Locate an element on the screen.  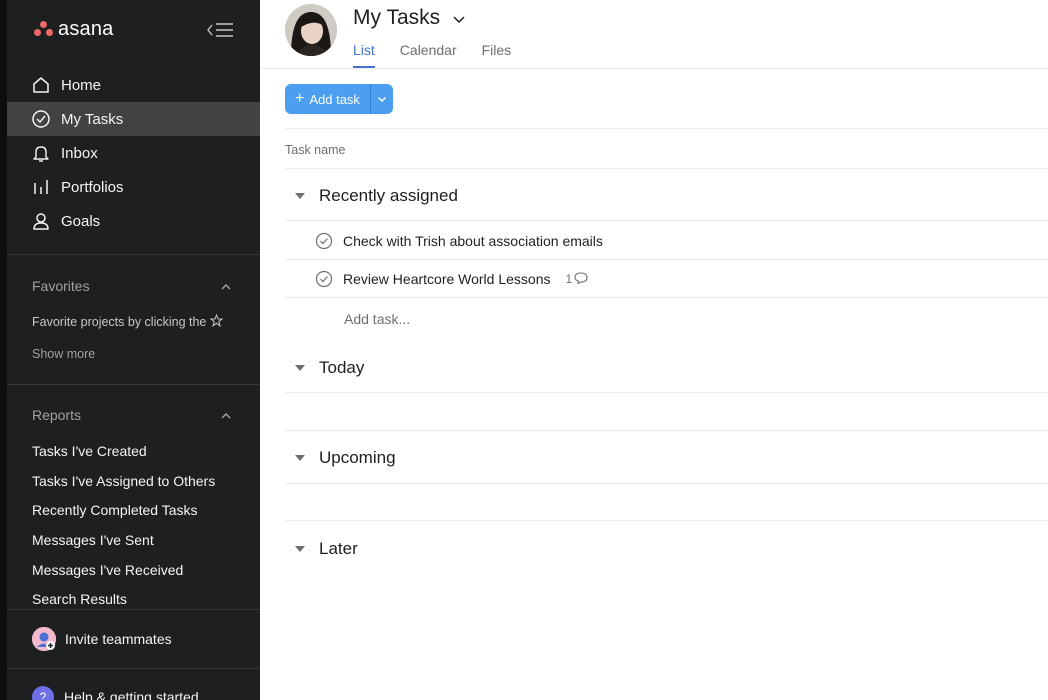
report-item-messages-received: Messages I've Received is located at coordinates (107, 570).